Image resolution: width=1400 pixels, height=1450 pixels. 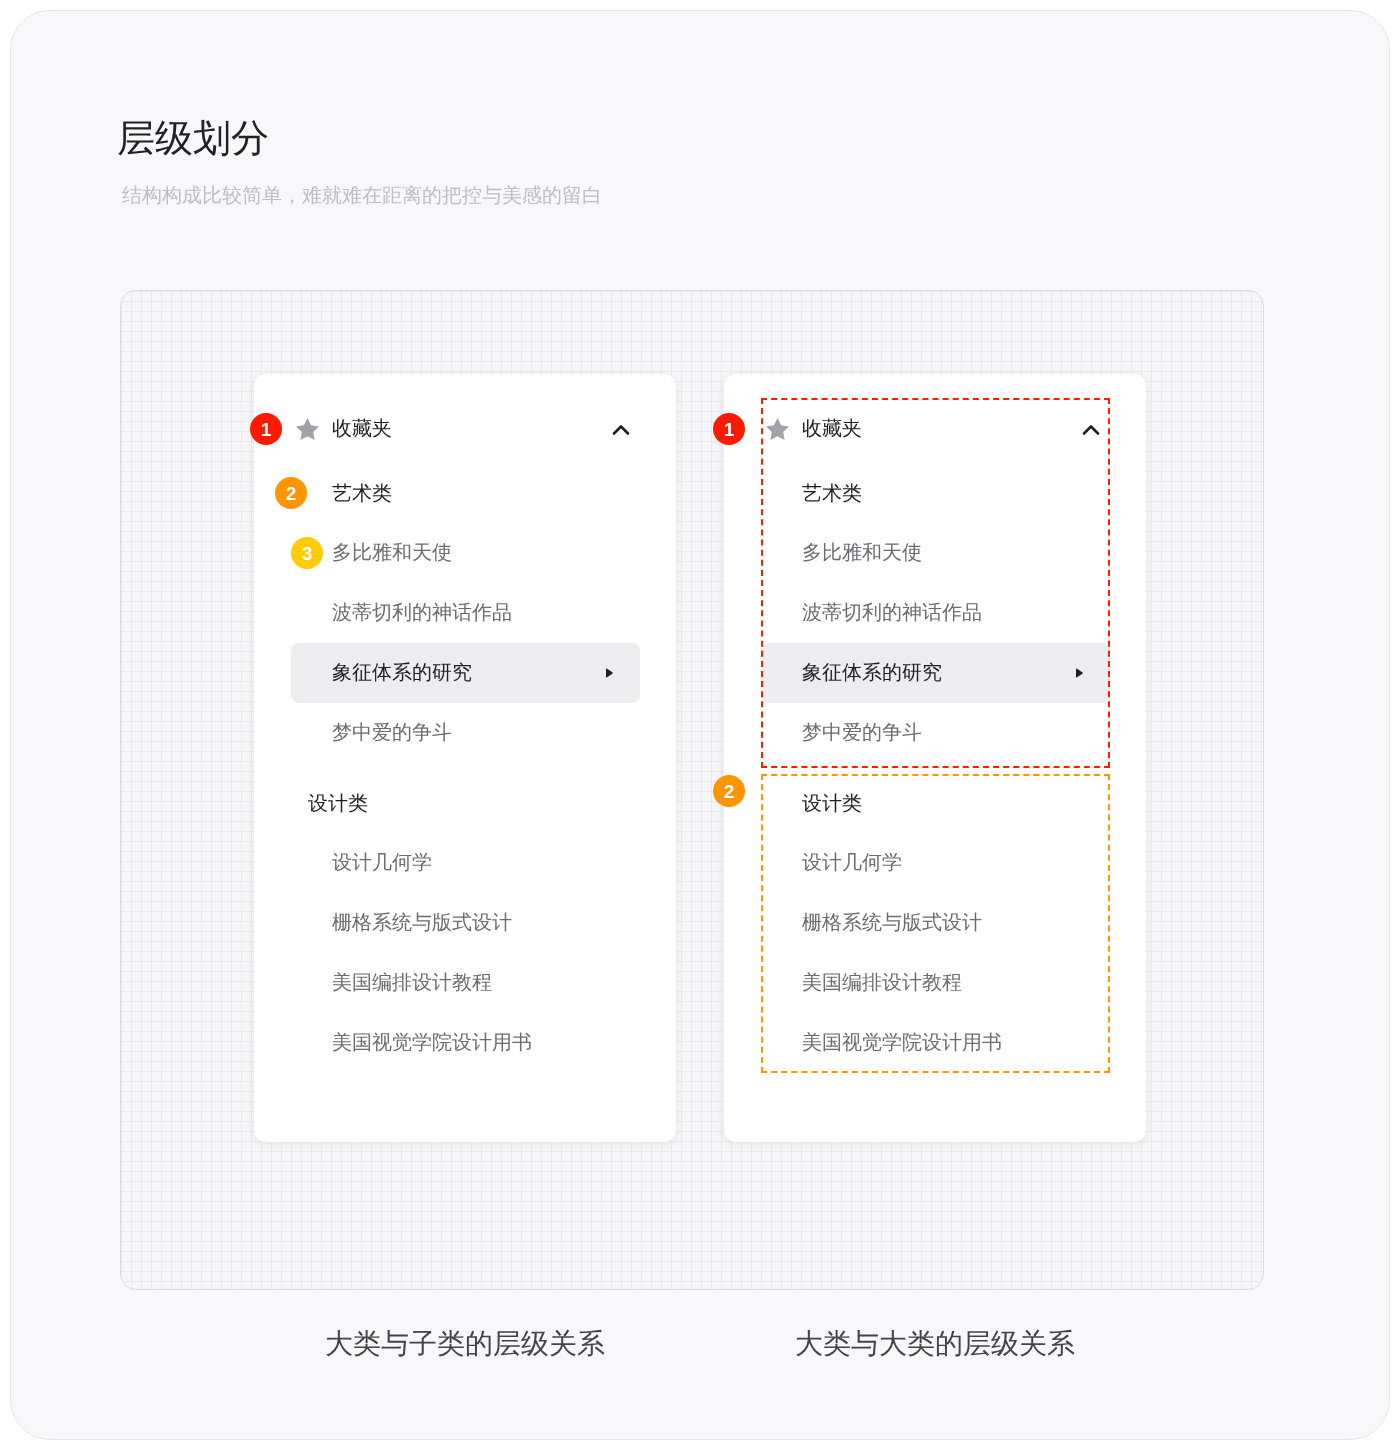 I want to click on page-subtitle: 结构构成比较简单，难就难在距离的把控与美感的留白, so click(x=362, y=195).